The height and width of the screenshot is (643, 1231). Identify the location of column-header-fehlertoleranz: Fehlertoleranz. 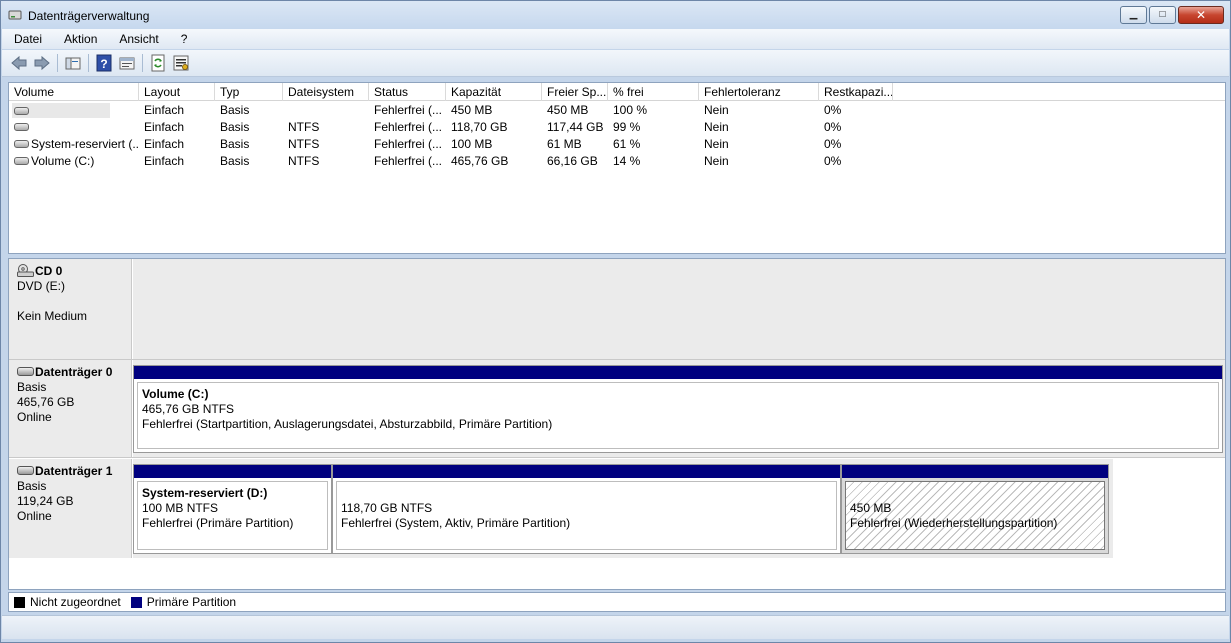
(759, 92).